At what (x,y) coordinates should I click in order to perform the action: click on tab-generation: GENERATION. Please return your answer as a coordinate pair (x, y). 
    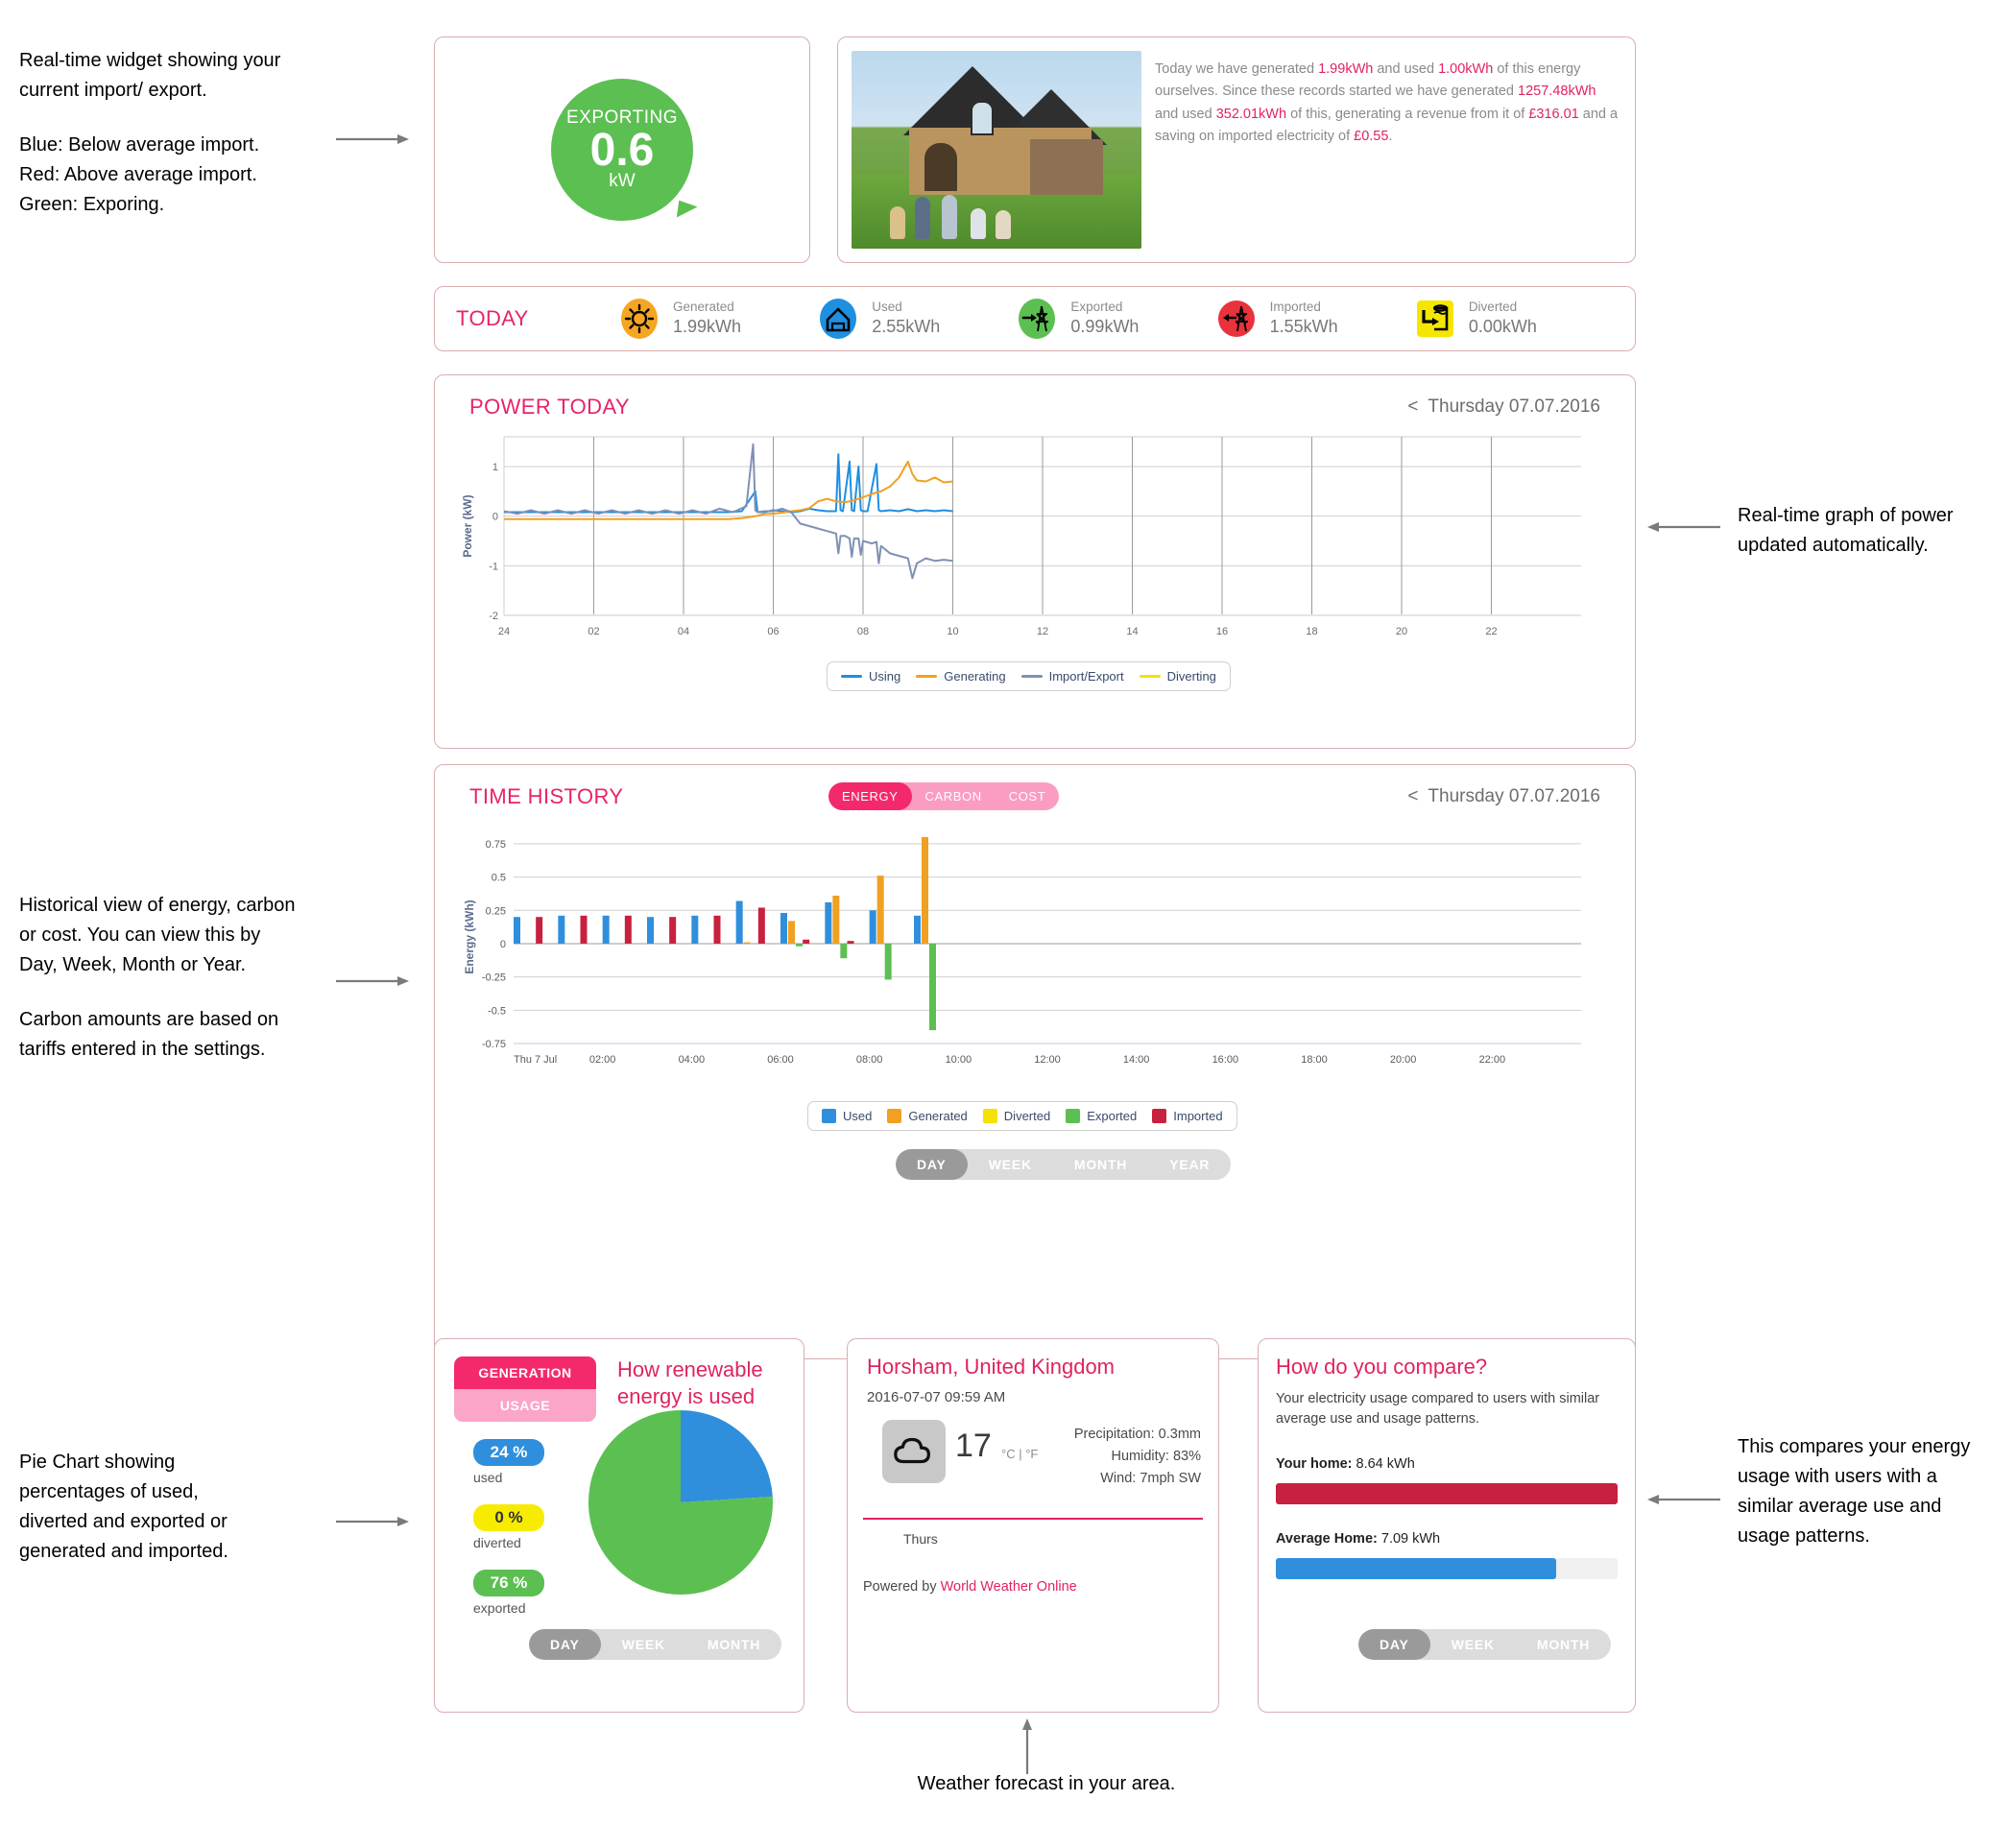
    Looking at the image, I should click on (525, 1372).